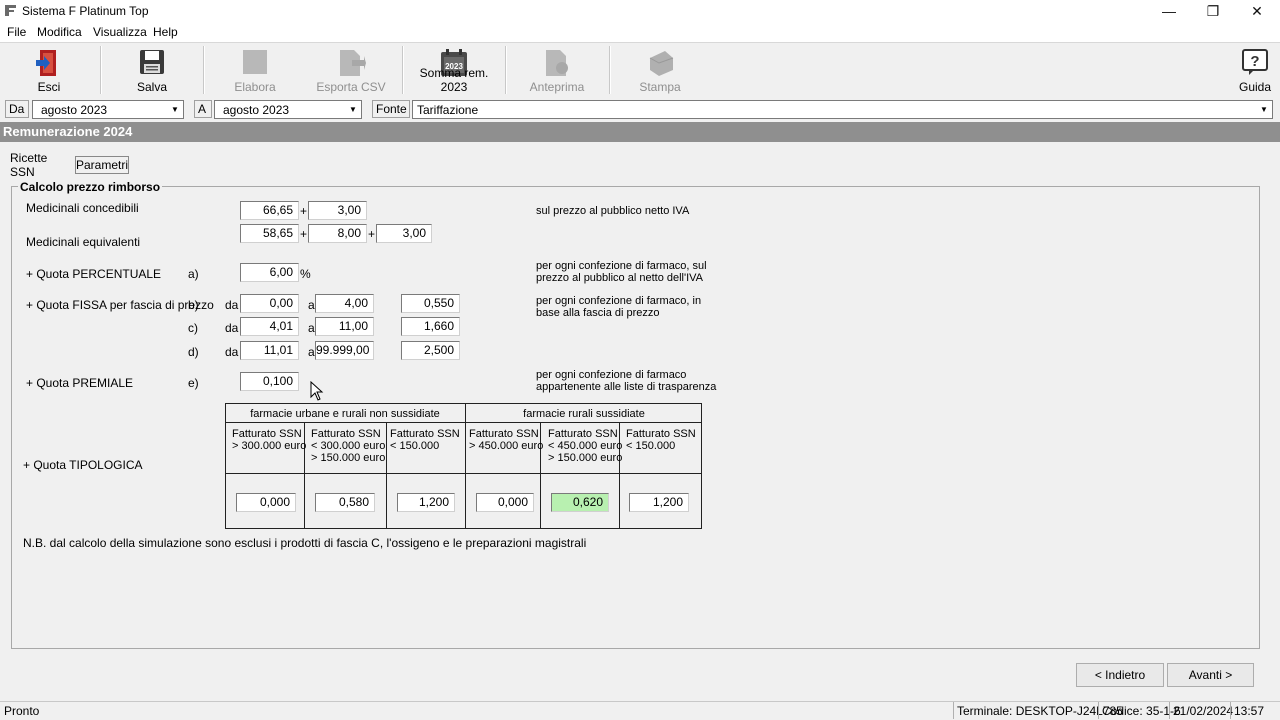  I want to click on fissa-from-d: 11,01, so click(269, 350).